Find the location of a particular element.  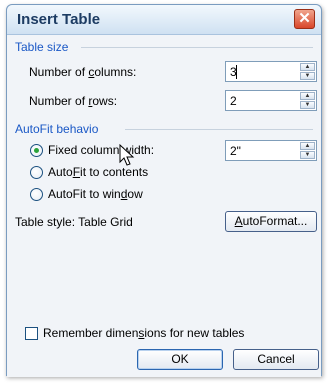

fixed-width-stepper: 2" ▲ ▼ is located at coordinates (271, 150).